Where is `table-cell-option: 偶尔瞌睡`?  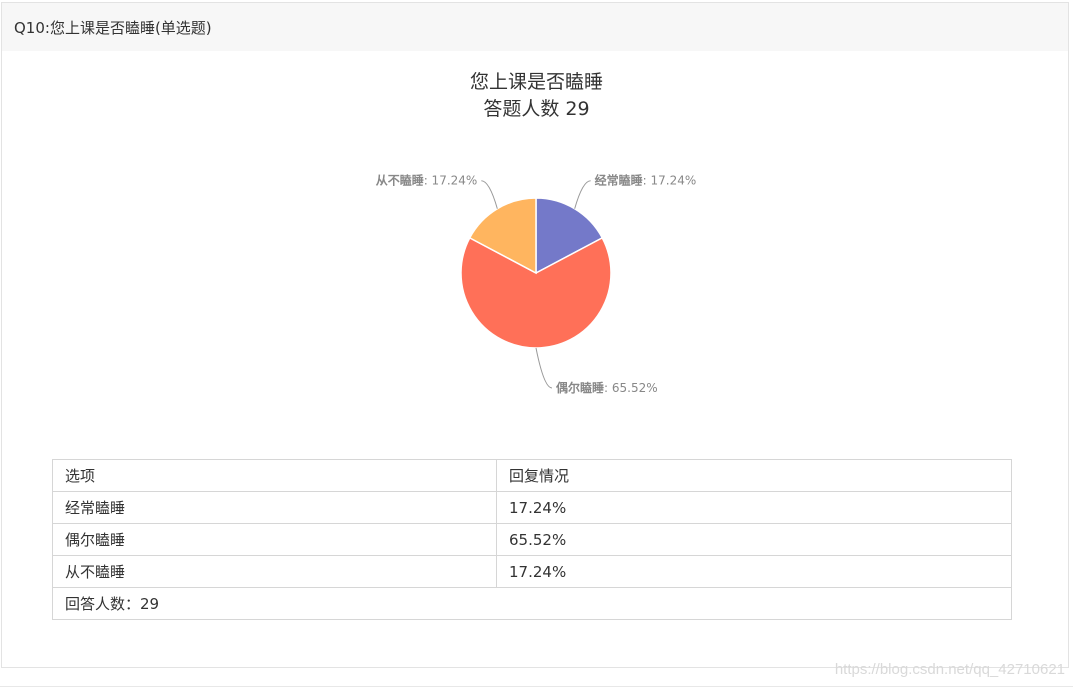 table-cell-option: 偶尔瞌睡 is located at coordinates (274, 539).